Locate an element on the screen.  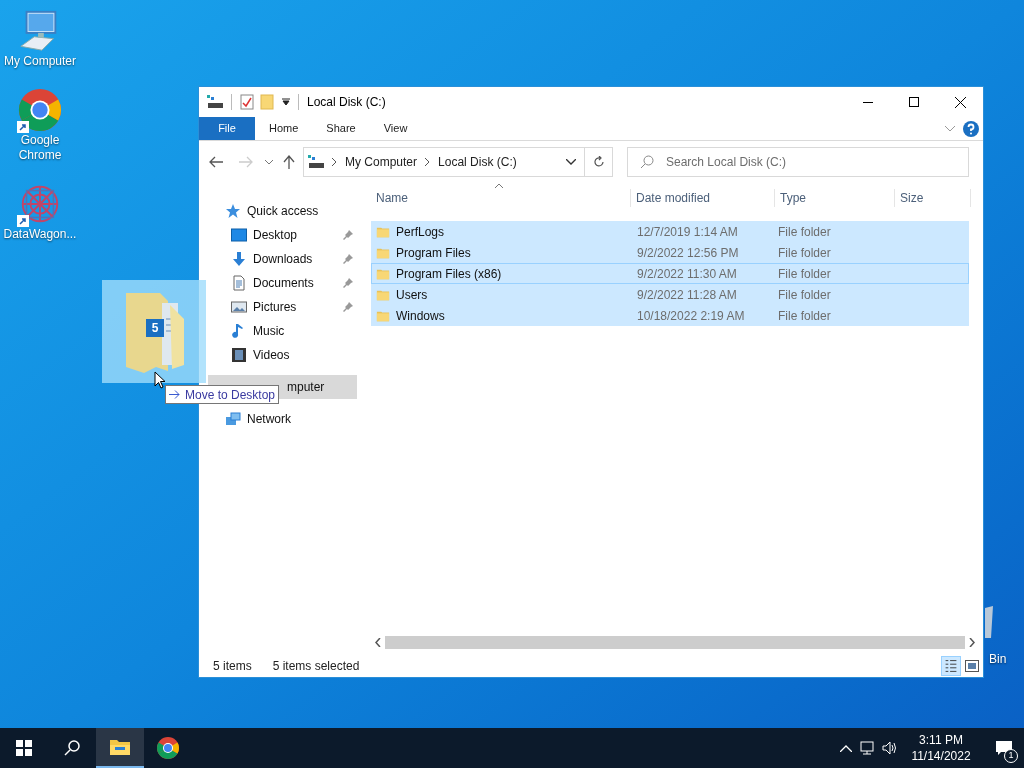
mouse-cursor-icon is located at coordinates (160, 380).